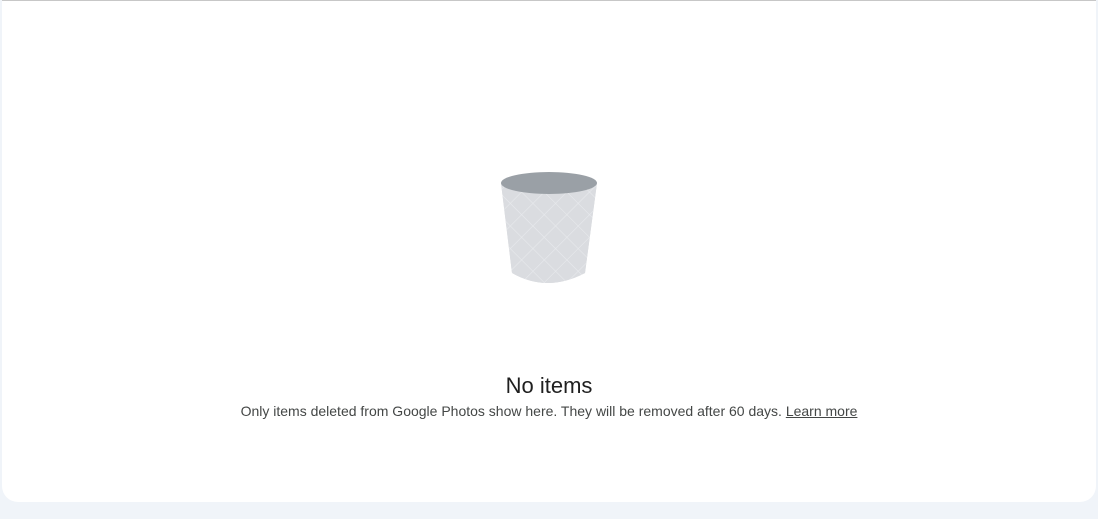  Describe the element at coordinates (549, 385) in the screenshot. I see `empty-state-title: No items` at that location.